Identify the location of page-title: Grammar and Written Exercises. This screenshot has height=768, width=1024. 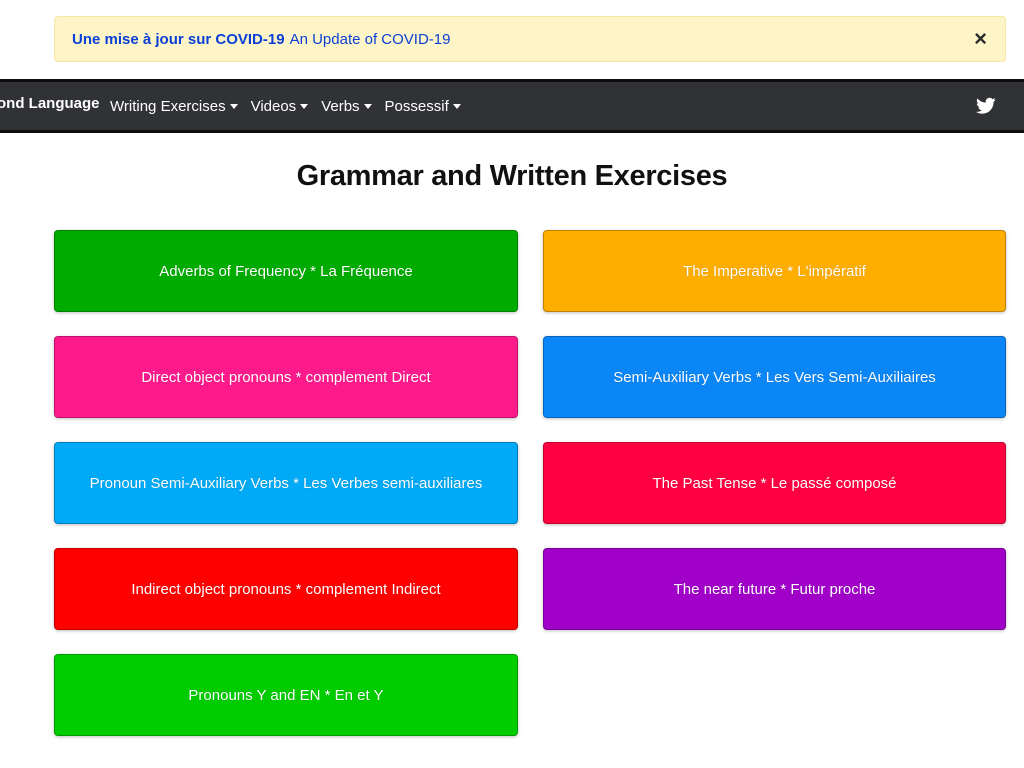
(512, 176).